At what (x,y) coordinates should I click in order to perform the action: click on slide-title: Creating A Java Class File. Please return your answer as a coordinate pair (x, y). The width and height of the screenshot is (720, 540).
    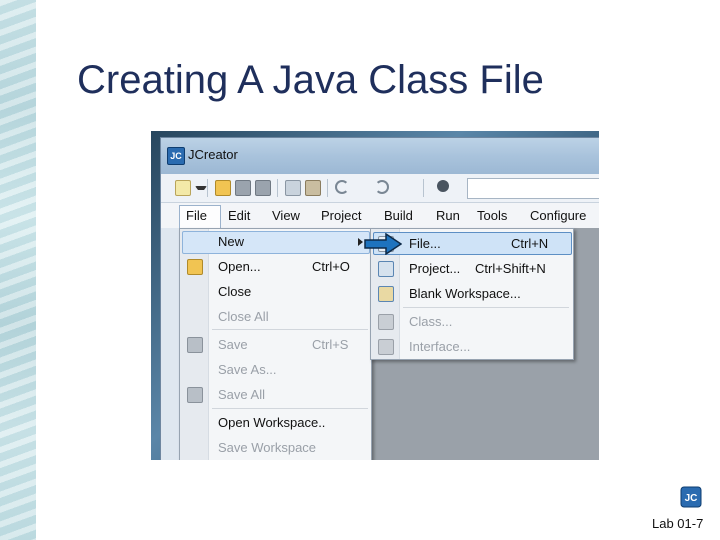
    Looking at the image, I should click on (310, 80).